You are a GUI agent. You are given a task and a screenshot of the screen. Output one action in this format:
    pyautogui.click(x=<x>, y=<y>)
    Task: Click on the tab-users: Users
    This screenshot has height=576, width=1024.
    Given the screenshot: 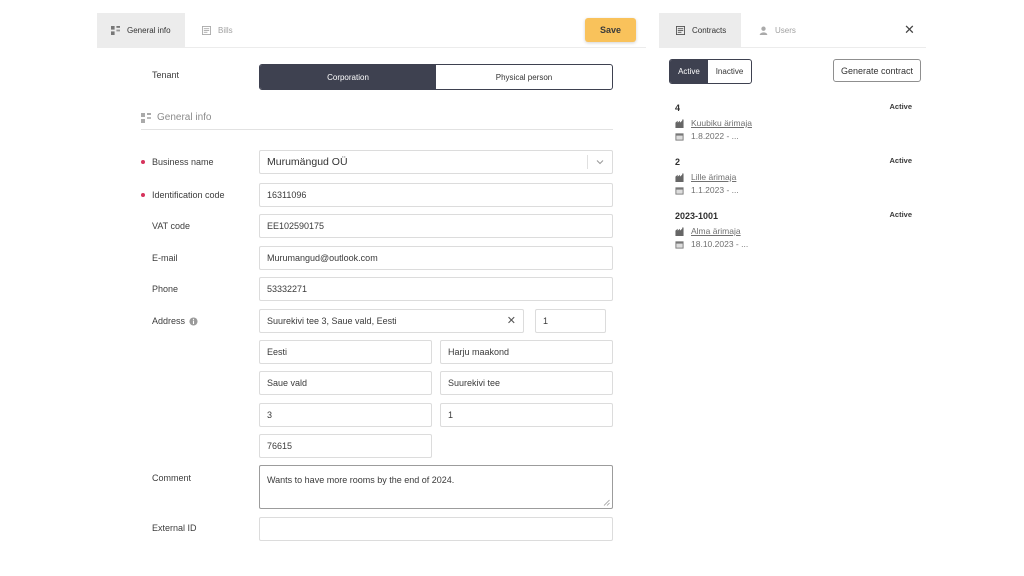 What is the action you would take?
    pyautogui.click(x=789, y=30)
    